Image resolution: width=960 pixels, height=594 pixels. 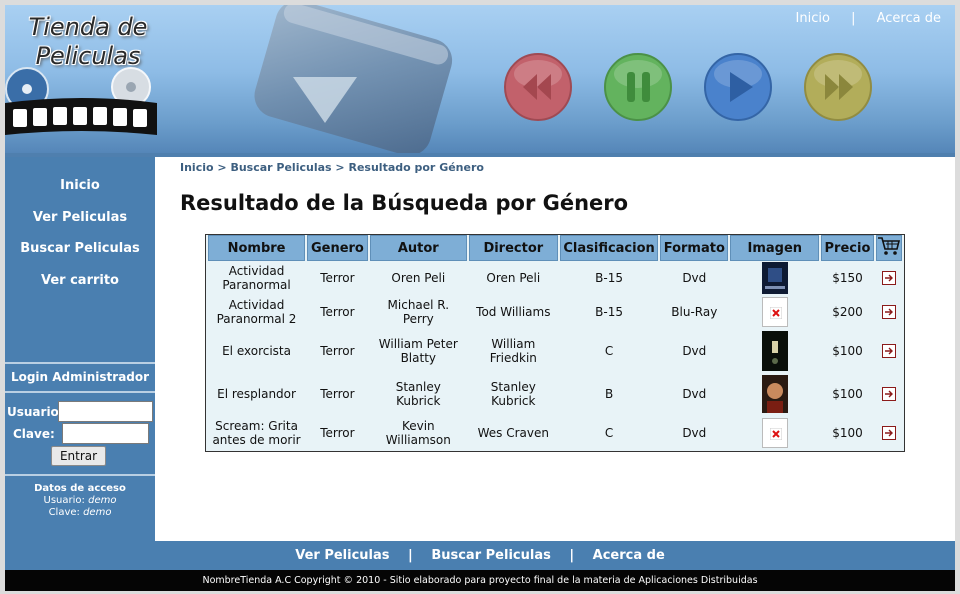 What do you see at coordinates (404, 203) in the screenshot?
I see `page-title: Resultado de la Búsqueda por Género` at bounding box center [404, 203].